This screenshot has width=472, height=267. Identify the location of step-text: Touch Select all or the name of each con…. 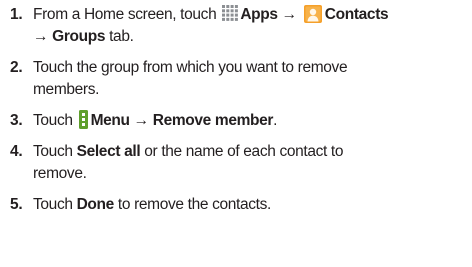
(243, 163).